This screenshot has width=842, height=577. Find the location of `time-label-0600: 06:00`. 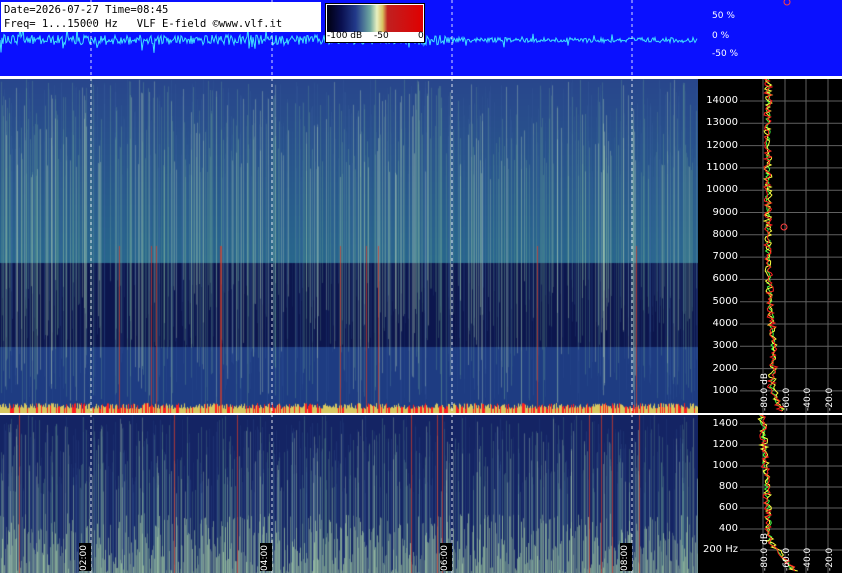

time-label-0600: 06:00 is located at coordinates (446, 557).